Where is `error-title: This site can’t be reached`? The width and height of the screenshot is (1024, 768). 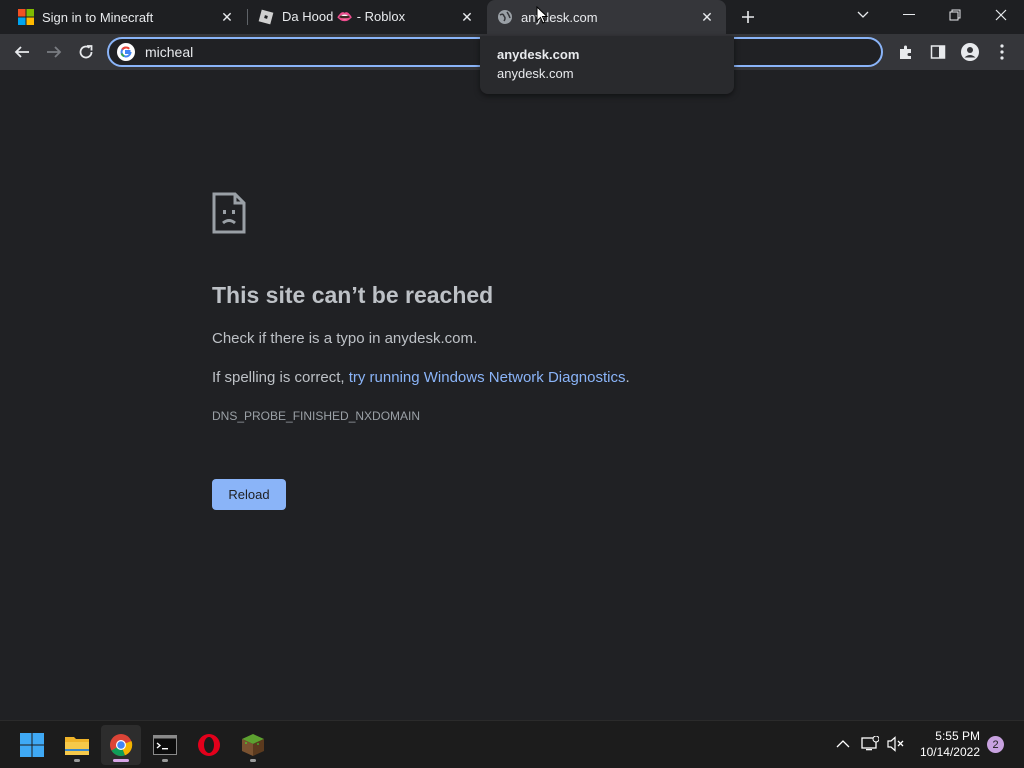
error-title: This site can’t be reached is located at coordinates (353, 295).